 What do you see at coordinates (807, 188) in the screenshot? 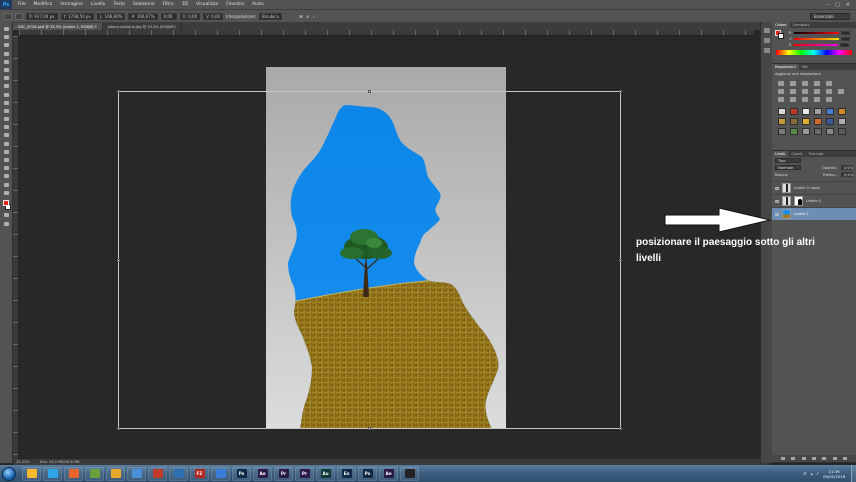
I see `layer-name: Livello 0 copia` at bounding box center [807, 188].